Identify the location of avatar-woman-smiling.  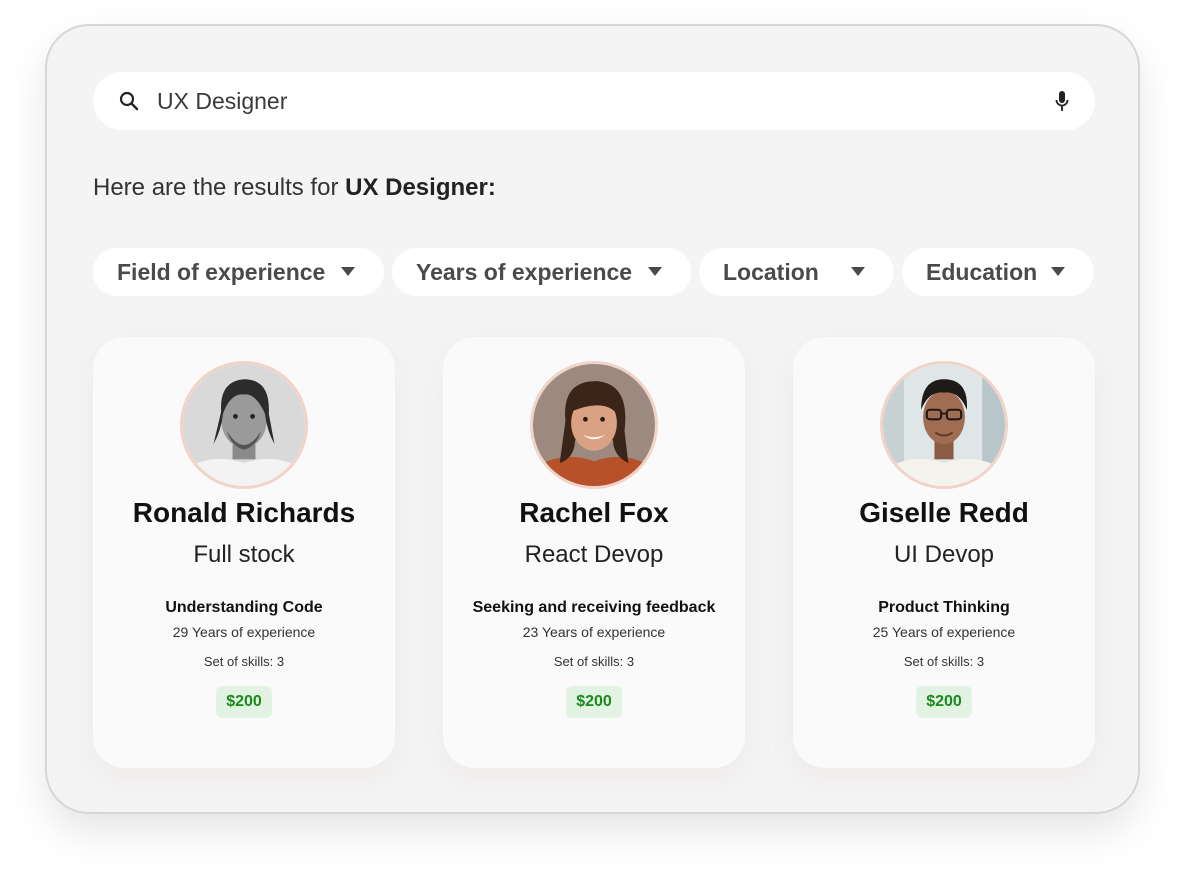
(594, 425).